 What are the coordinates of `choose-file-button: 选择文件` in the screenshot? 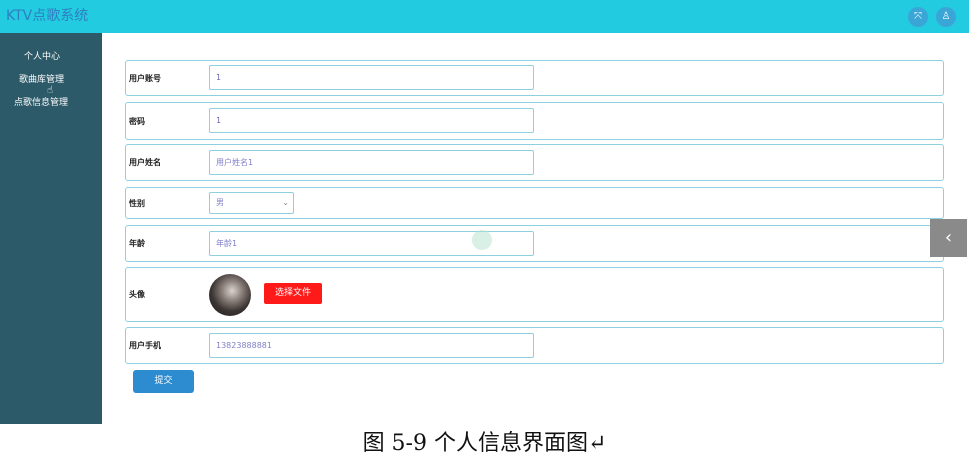 It's located at (293, 293).